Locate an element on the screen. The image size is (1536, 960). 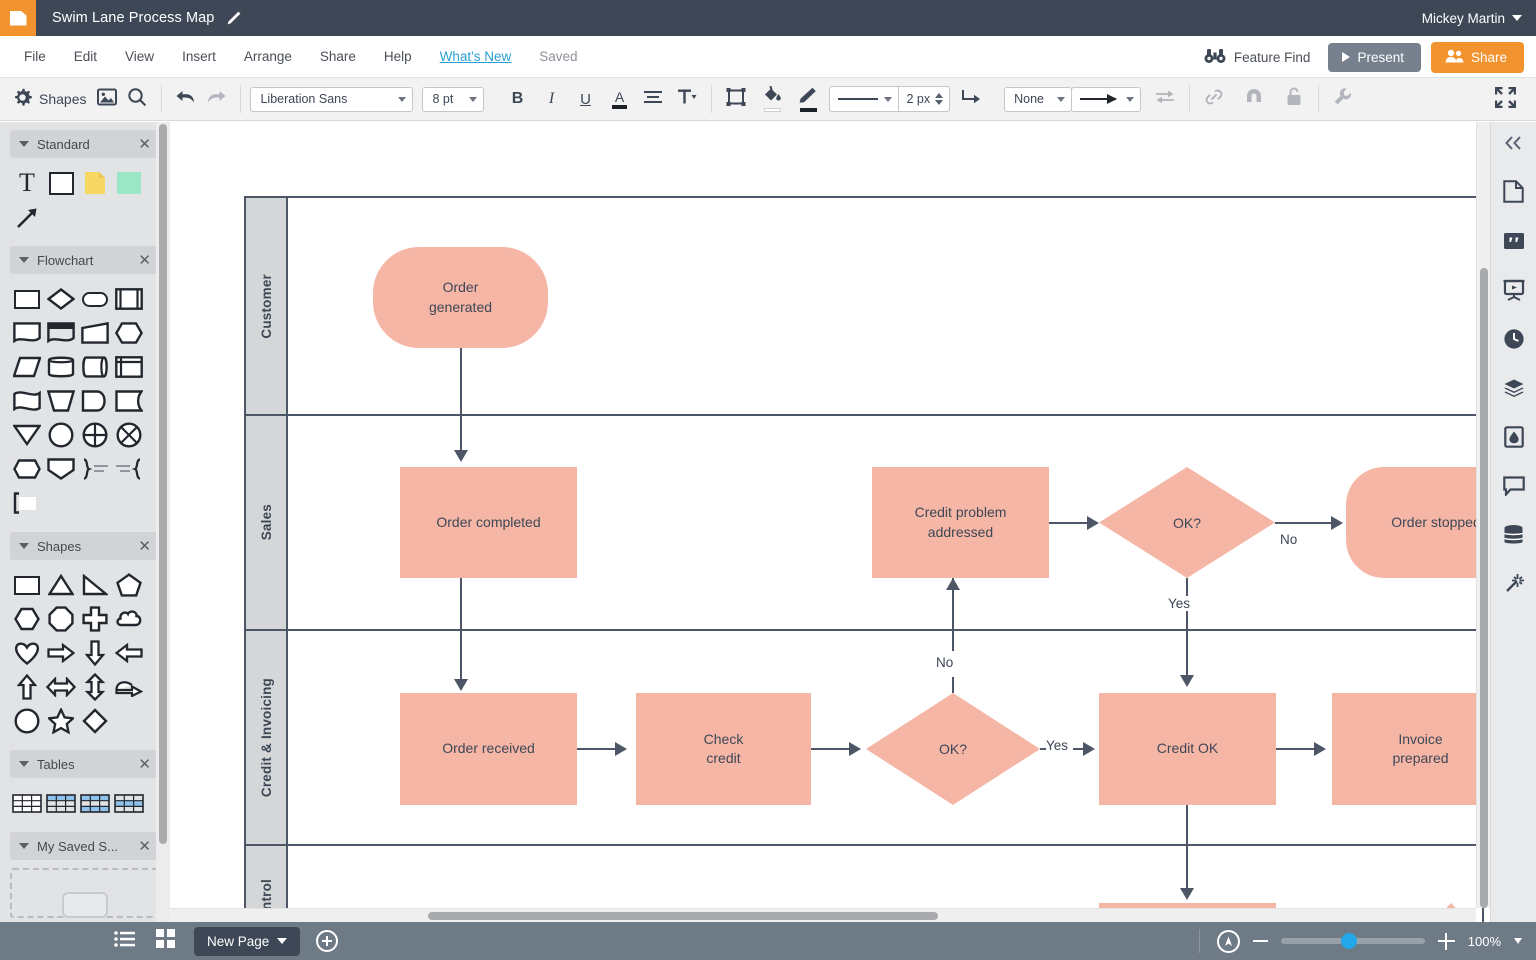
shape-text: T is located at coordinates (27, 183).